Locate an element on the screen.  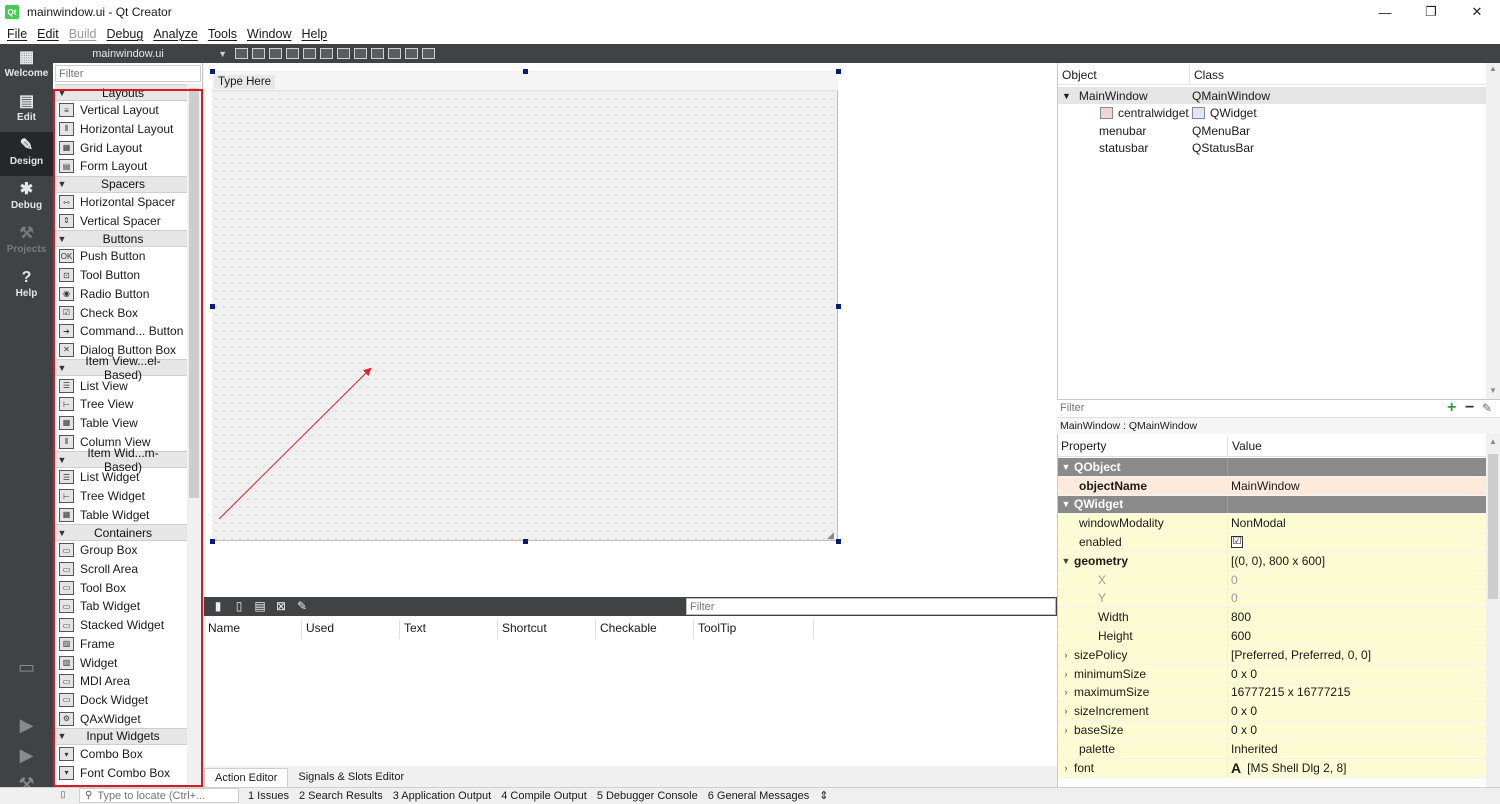
edit-buddies-icon is located at coordinates (275, 53).